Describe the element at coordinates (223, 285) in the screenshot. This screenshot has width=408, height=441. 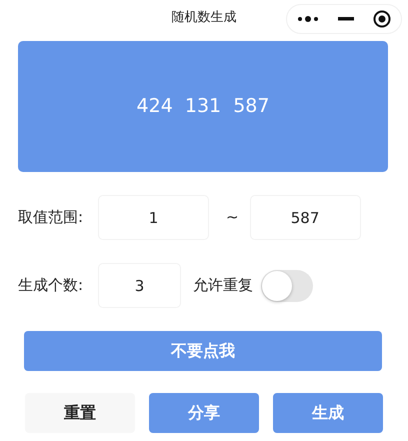
I see `repeat-label: 允许重复` at that location.